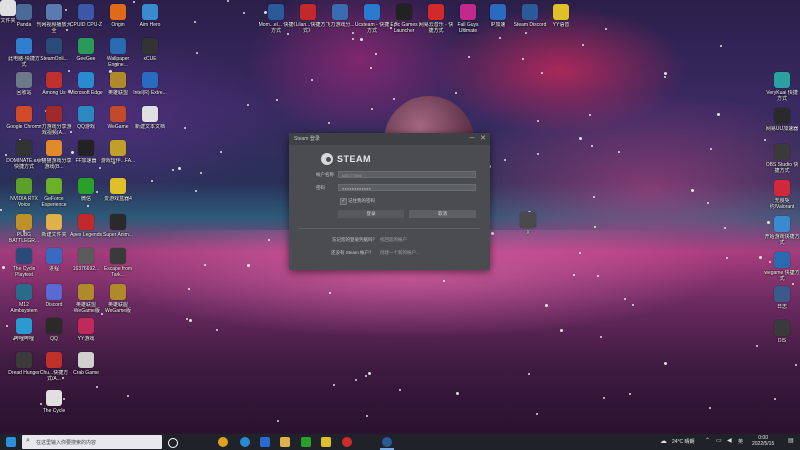  What do you see at coordinates (92, 442) in the screenshot?
I see `taskbar-search: ⌕ 在这里输入你要搜索的内容` at bounding box center [92, 442].